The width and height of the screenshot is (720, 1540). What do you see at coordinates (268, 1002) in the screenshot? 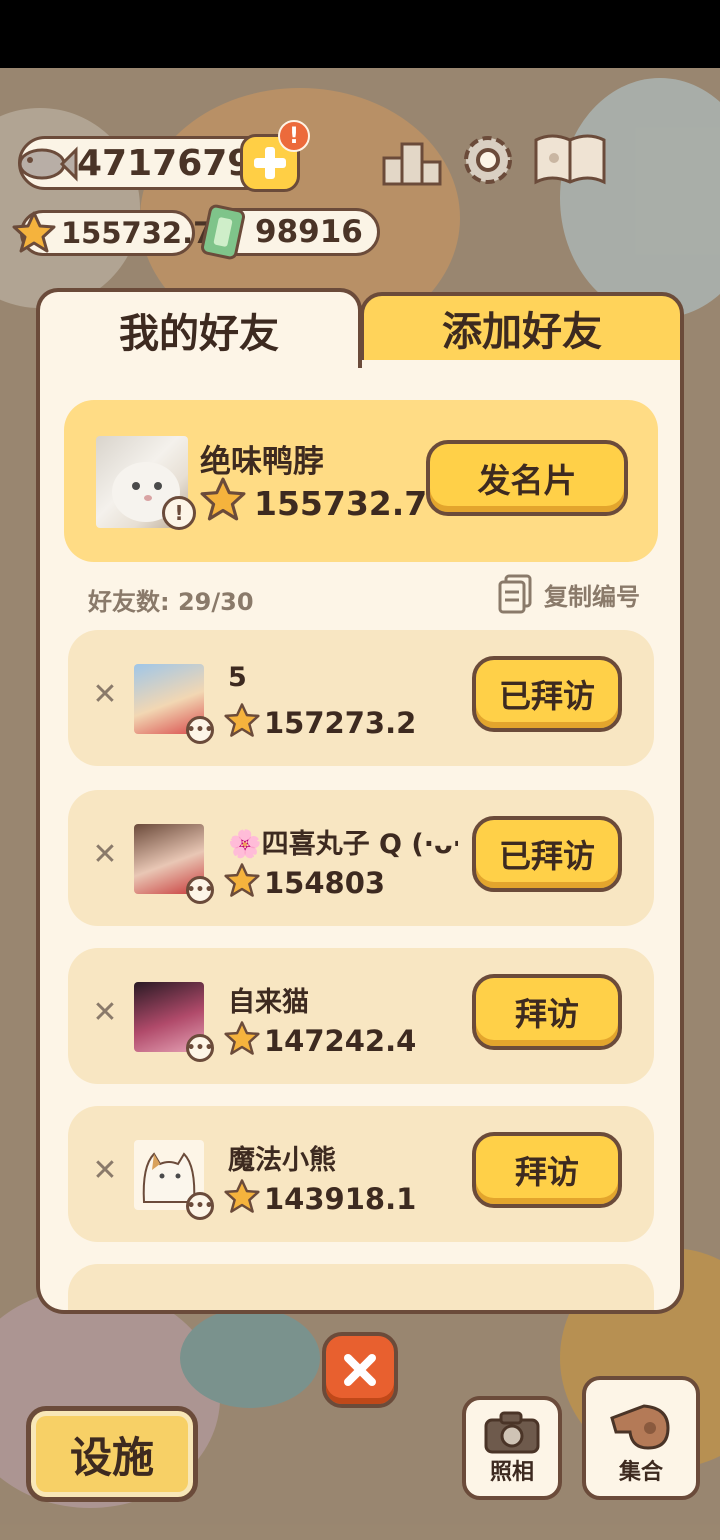
I see `friend-name: 自来猫` at bounding box center [268, 1002].